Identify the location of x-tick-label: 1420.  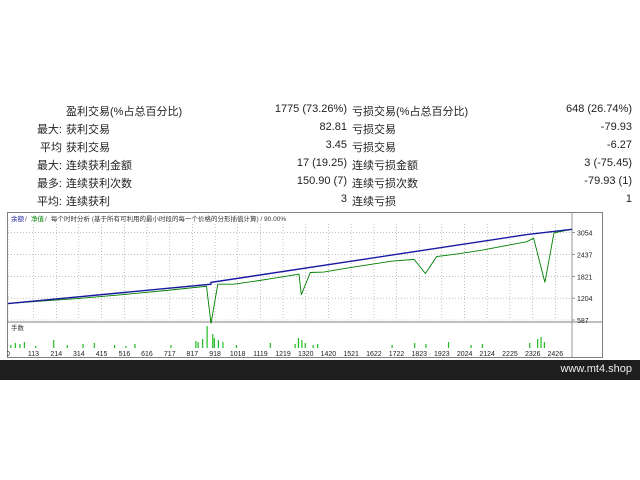
(329, 354).